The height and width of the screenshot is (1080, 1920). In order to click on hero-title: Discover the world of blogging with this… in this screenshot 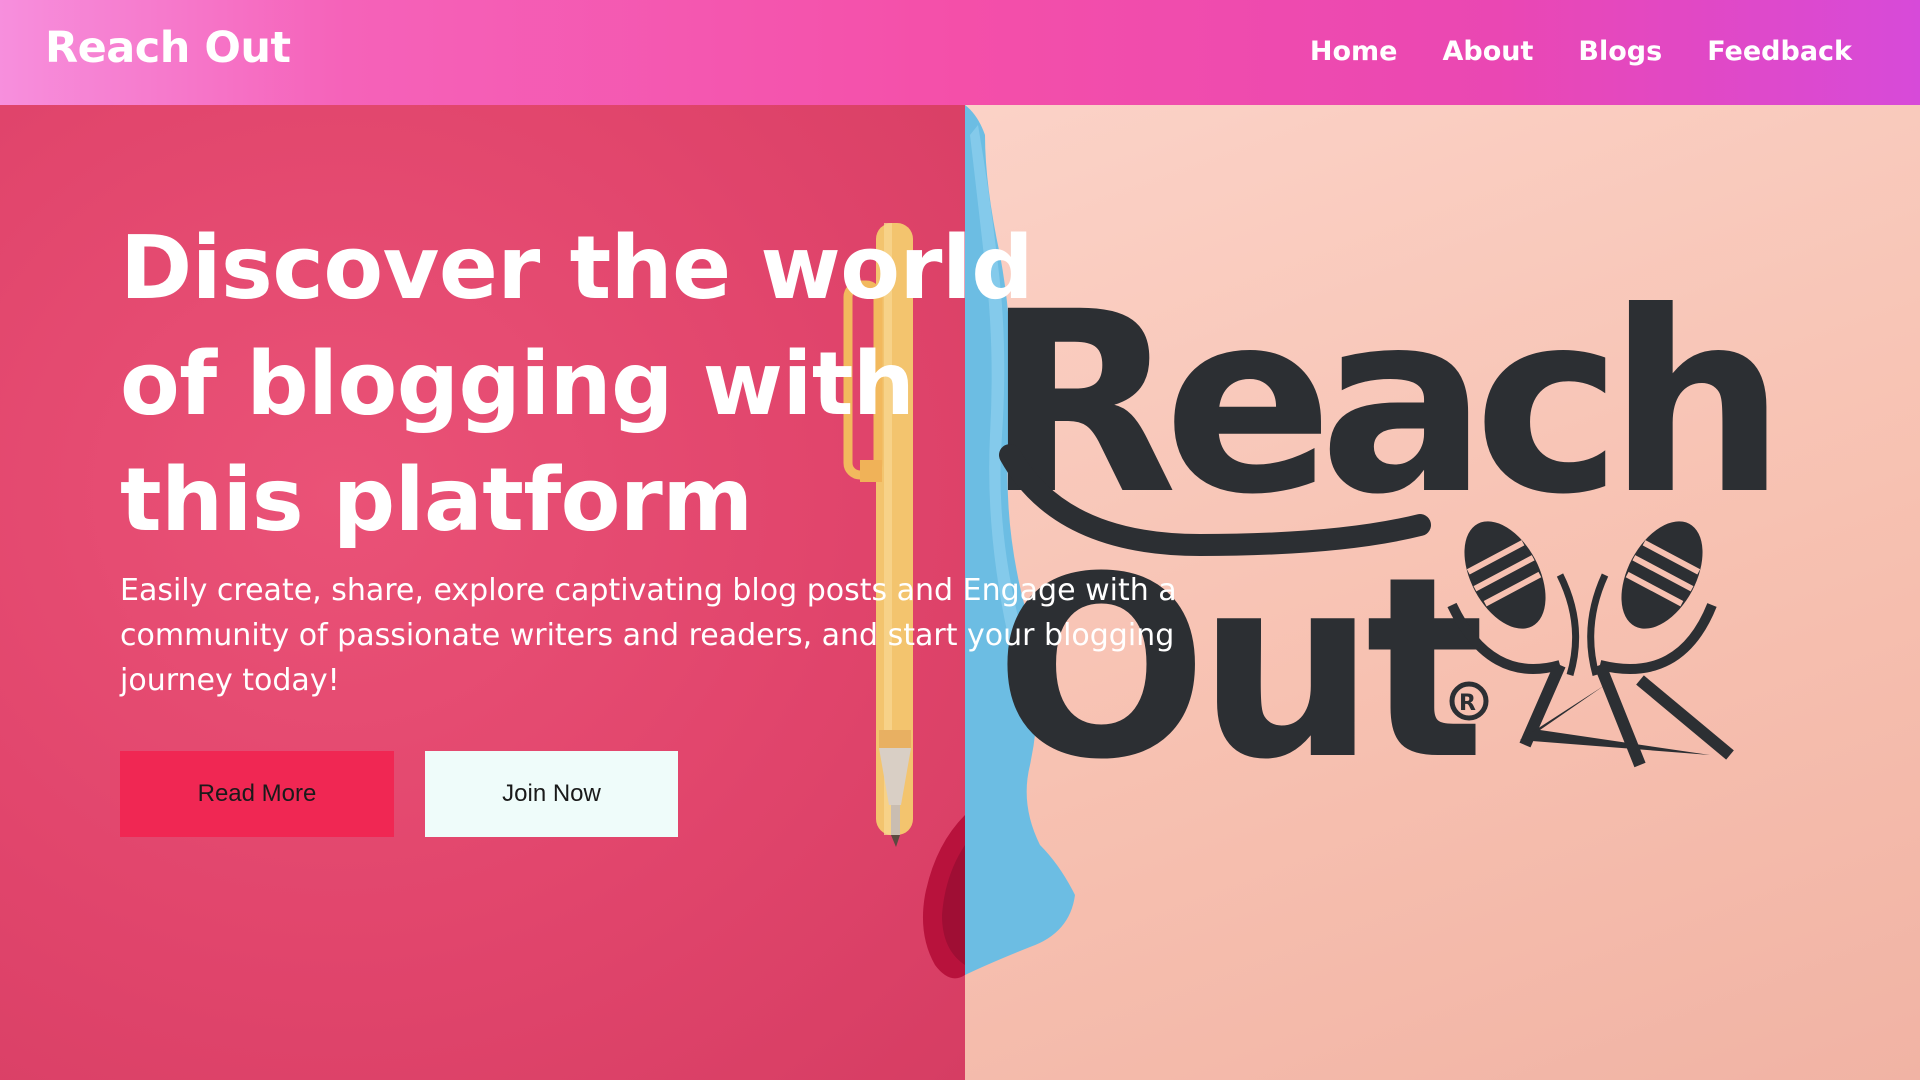, I will do `click(577, 384)`.